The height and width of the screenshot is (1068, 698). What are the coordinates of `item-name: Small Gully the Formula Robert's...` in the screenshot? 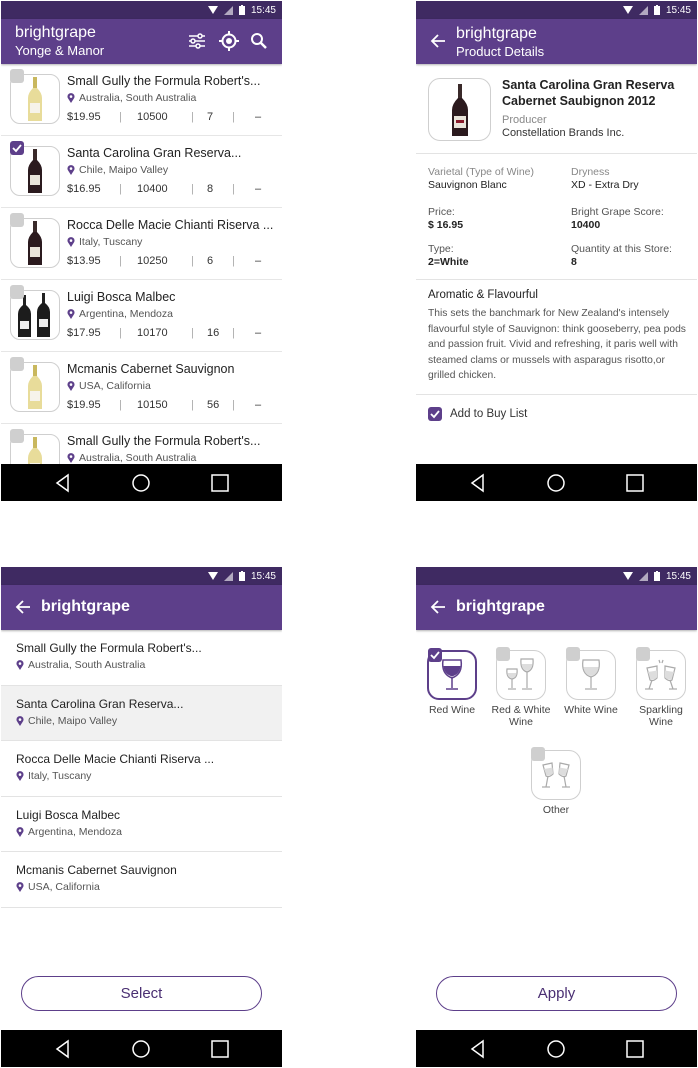 It's located at (109, 648).